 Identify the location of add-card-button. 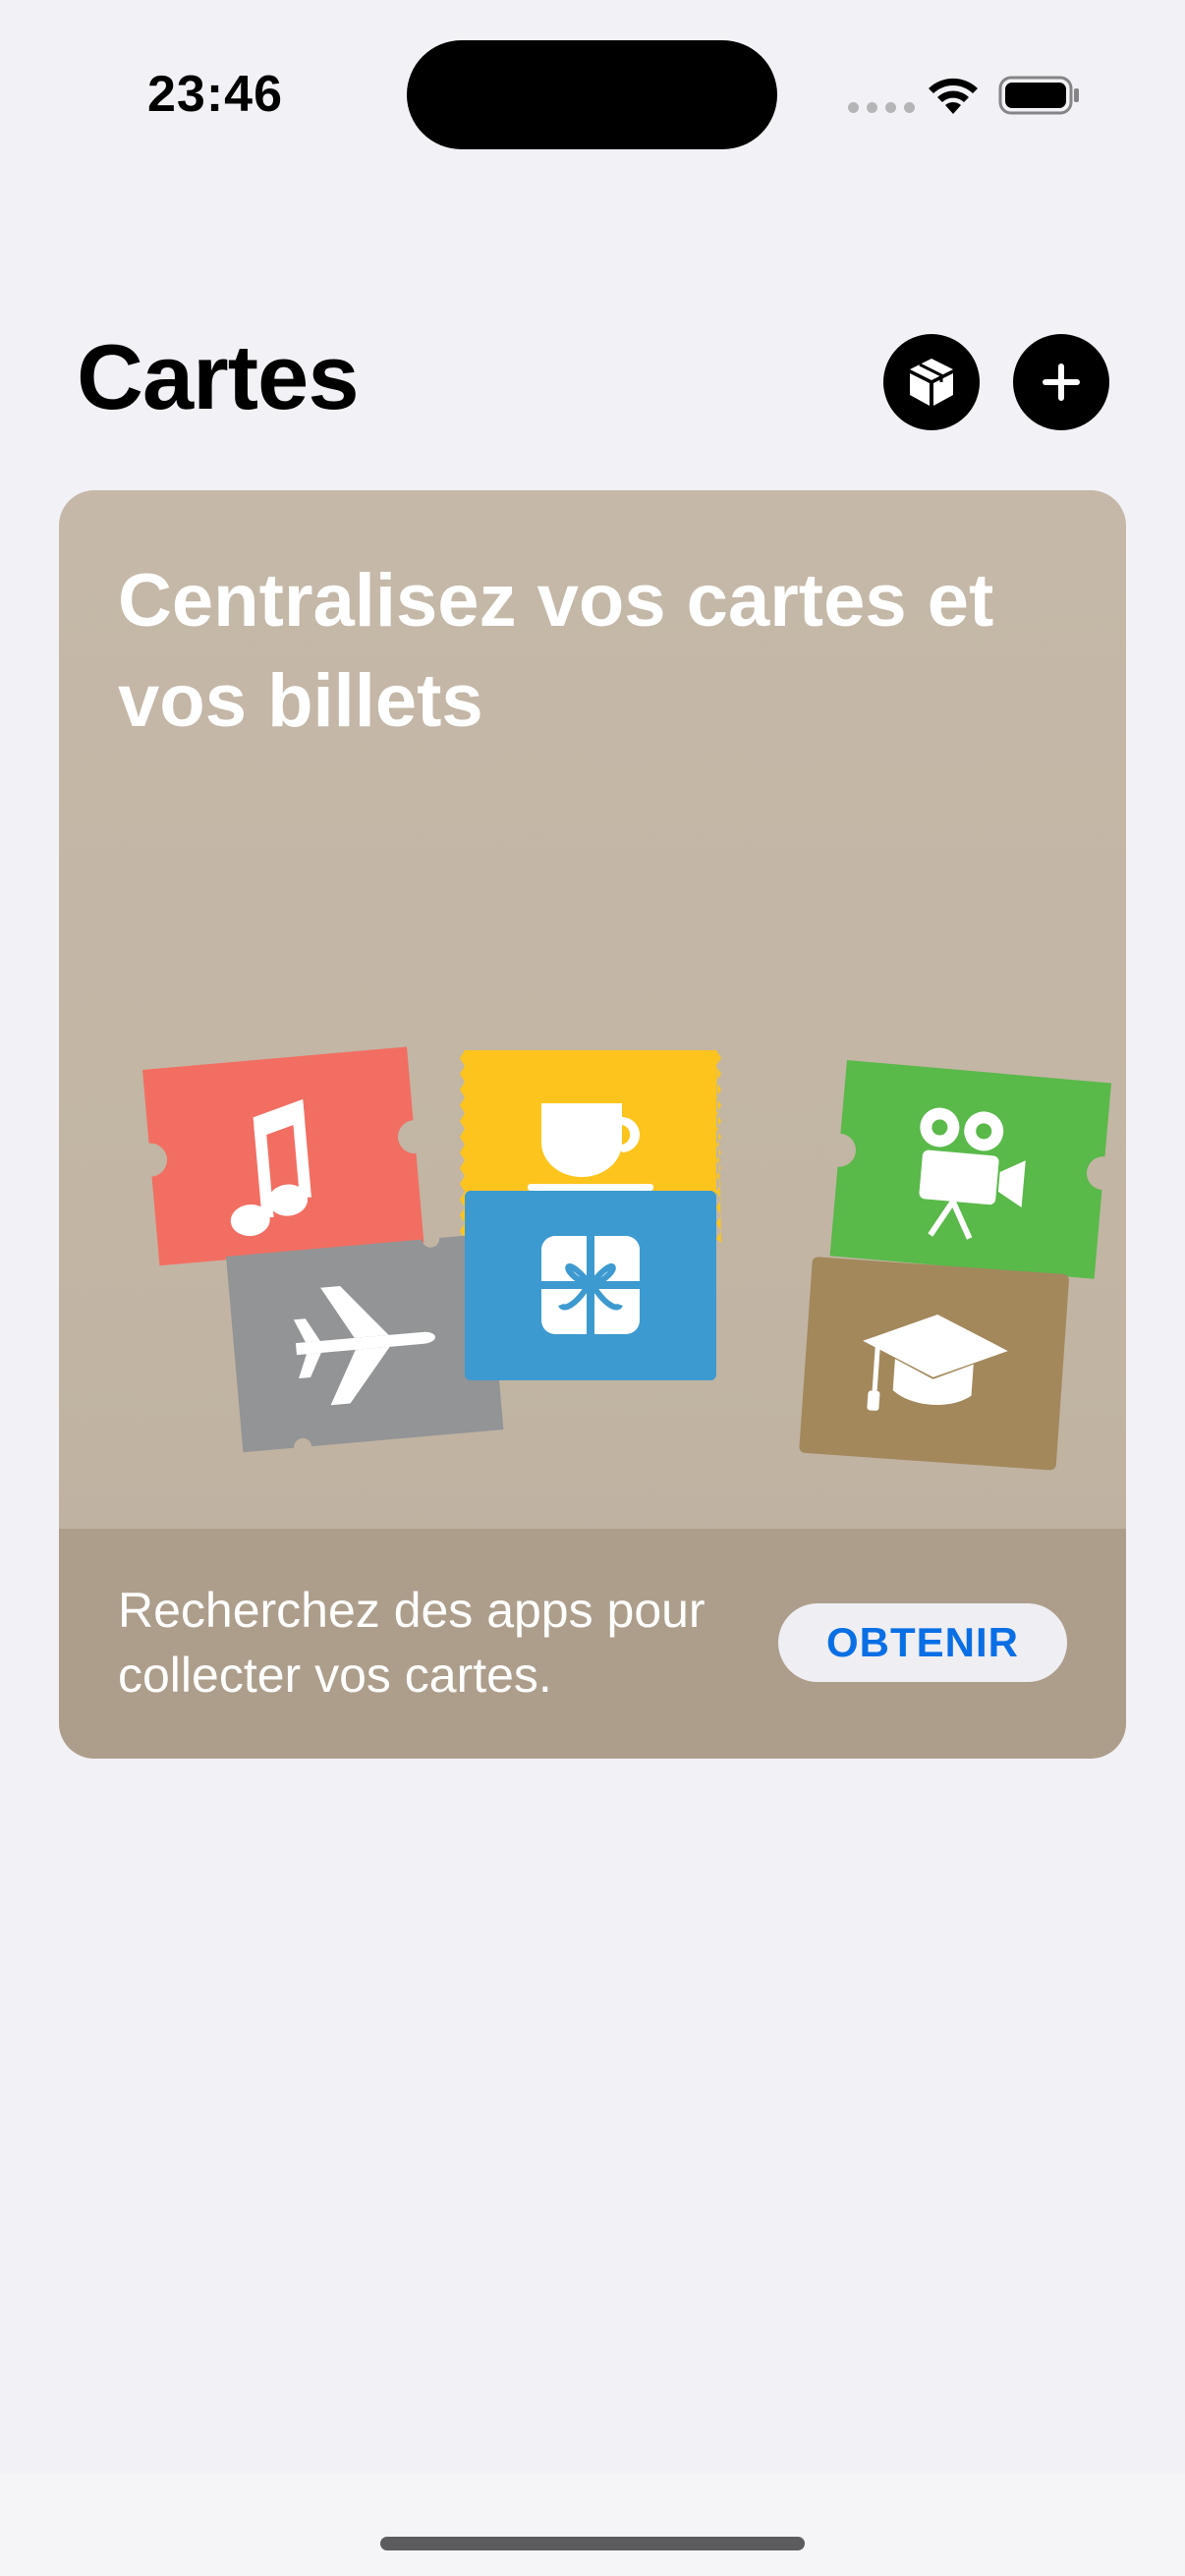
(1061, 382).